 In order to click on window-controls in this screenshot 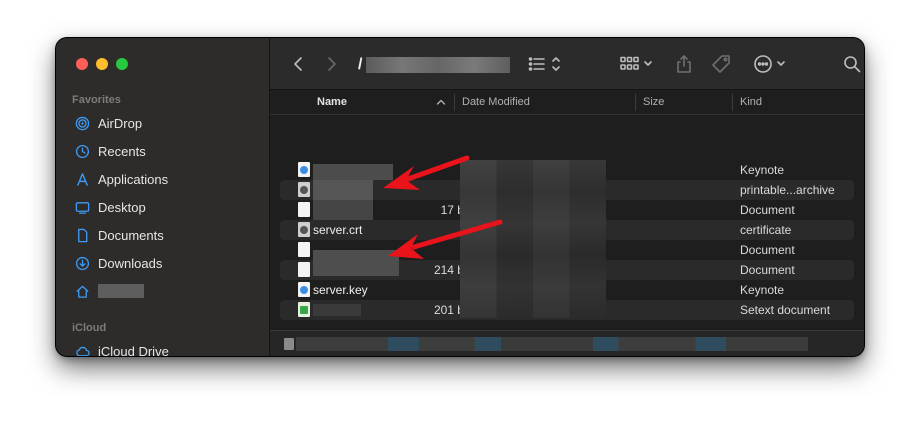, I will do `click(102, 64)`.